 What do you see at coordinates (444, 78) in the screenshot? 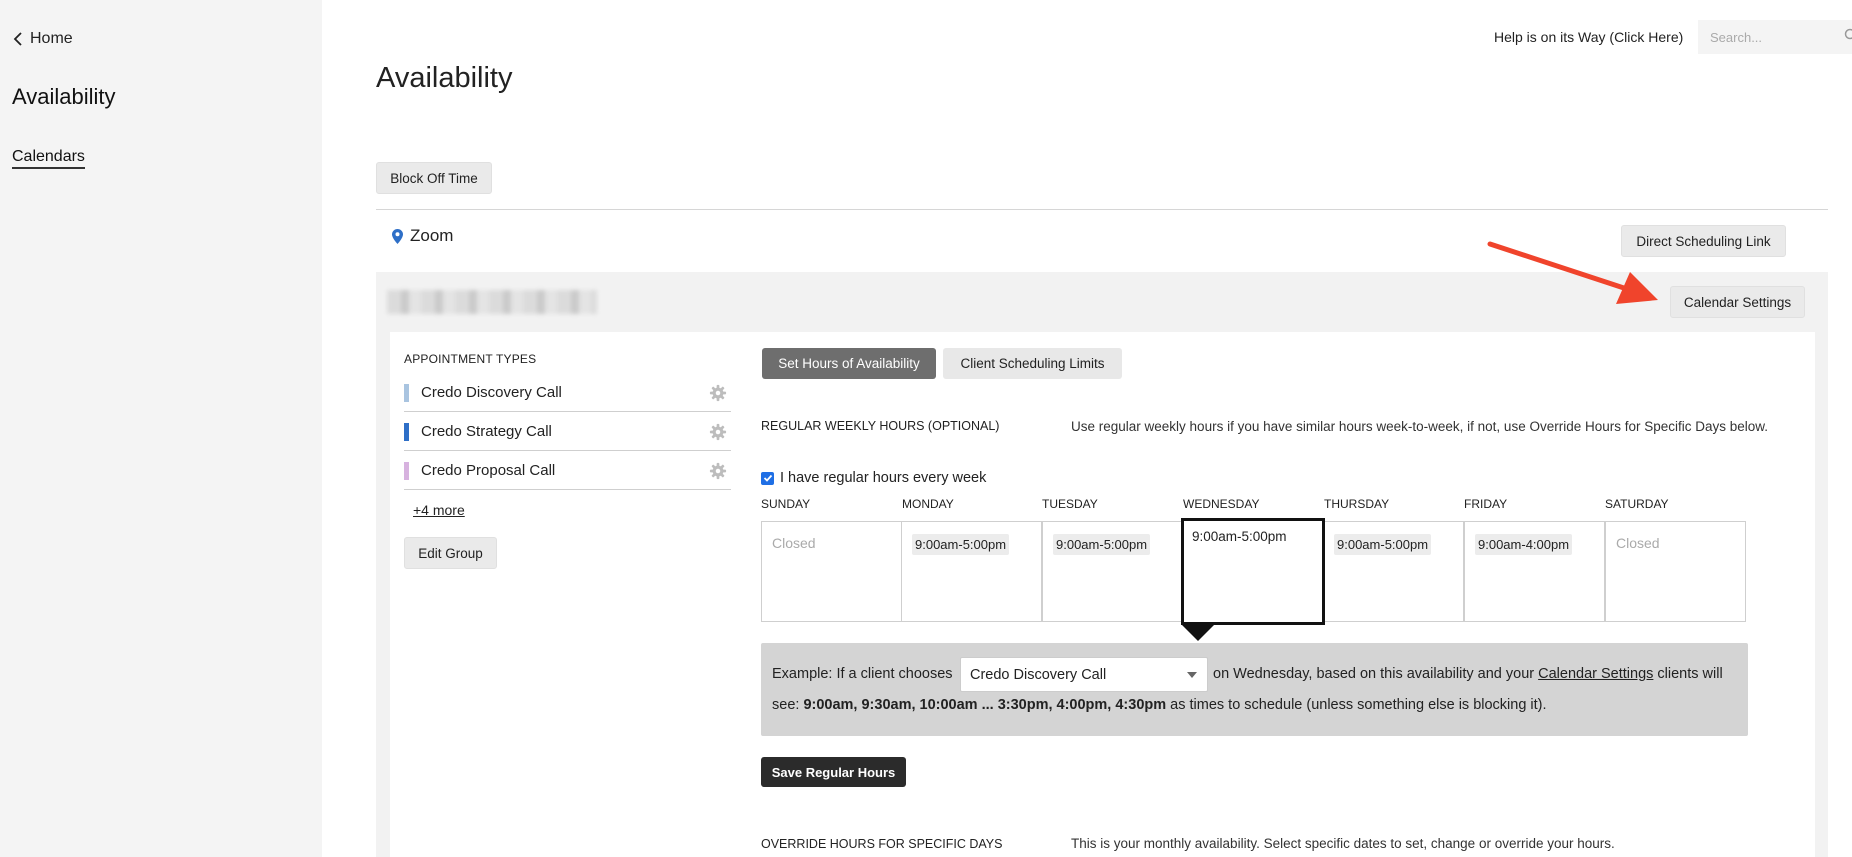
I see `page-title: Availability` at bounding box center [444, 78].